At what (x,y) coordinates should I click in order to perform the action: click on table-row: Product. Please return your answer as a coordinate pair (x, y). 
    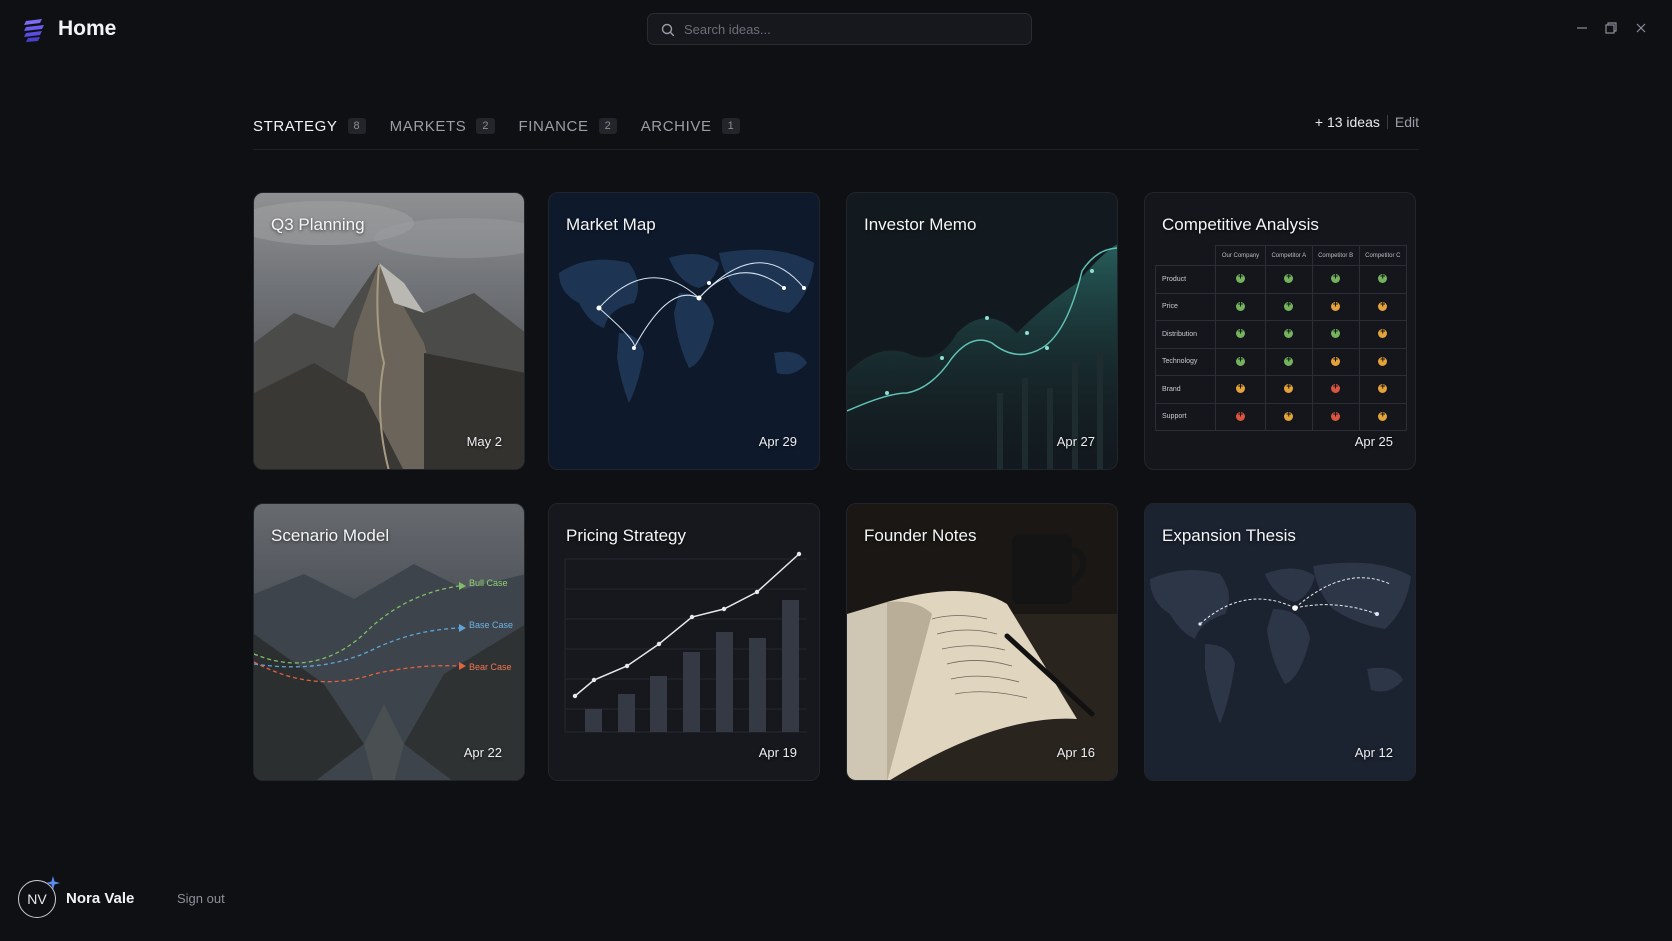
    Looking at the image, I should click on (1281, 279).